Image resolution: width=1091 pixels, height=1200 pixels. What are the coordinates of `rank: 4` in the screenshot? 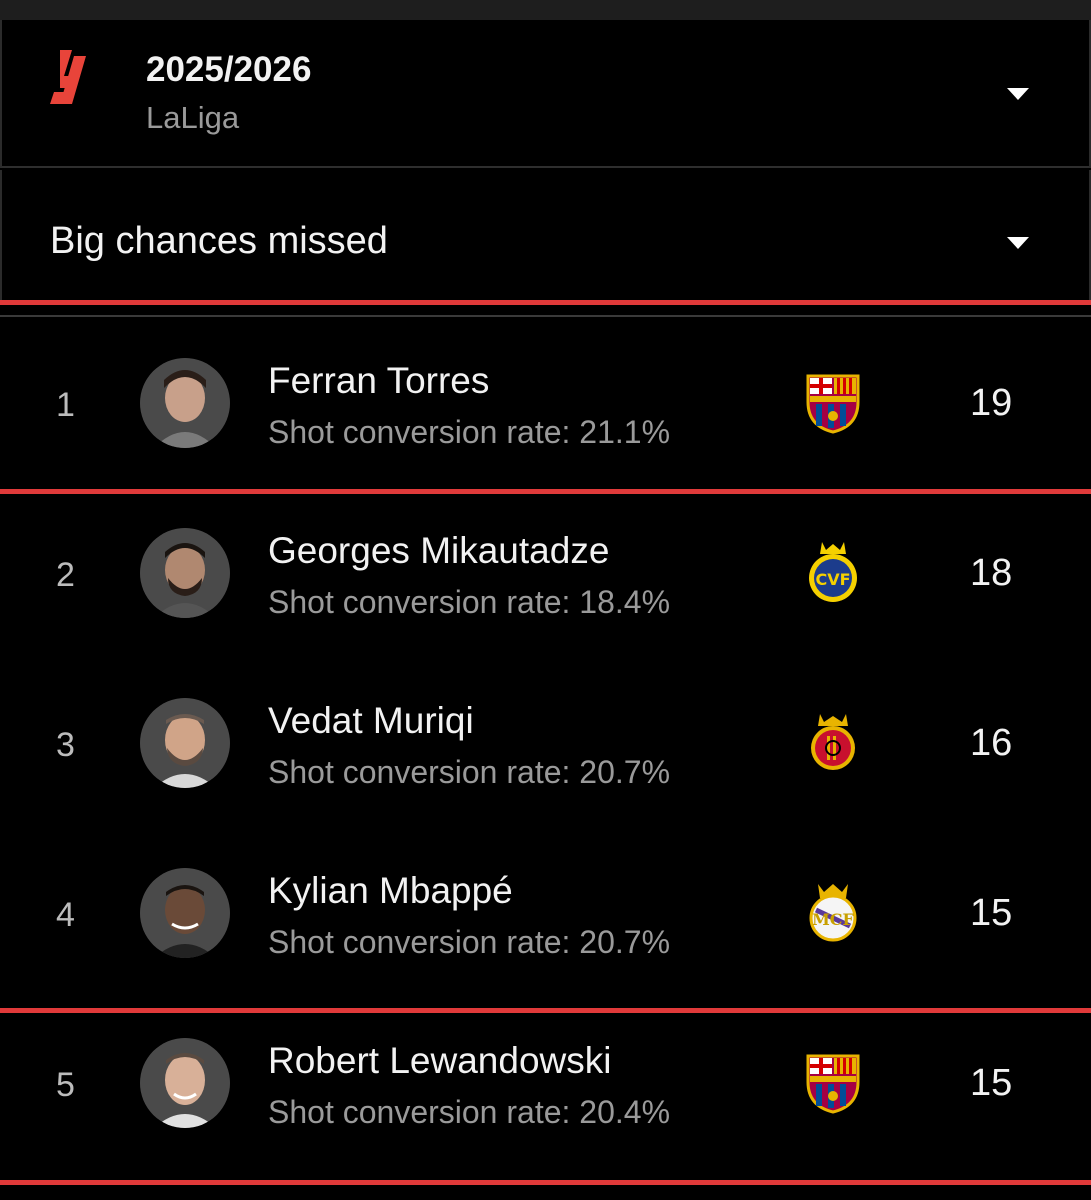 It's located at (65, 915).